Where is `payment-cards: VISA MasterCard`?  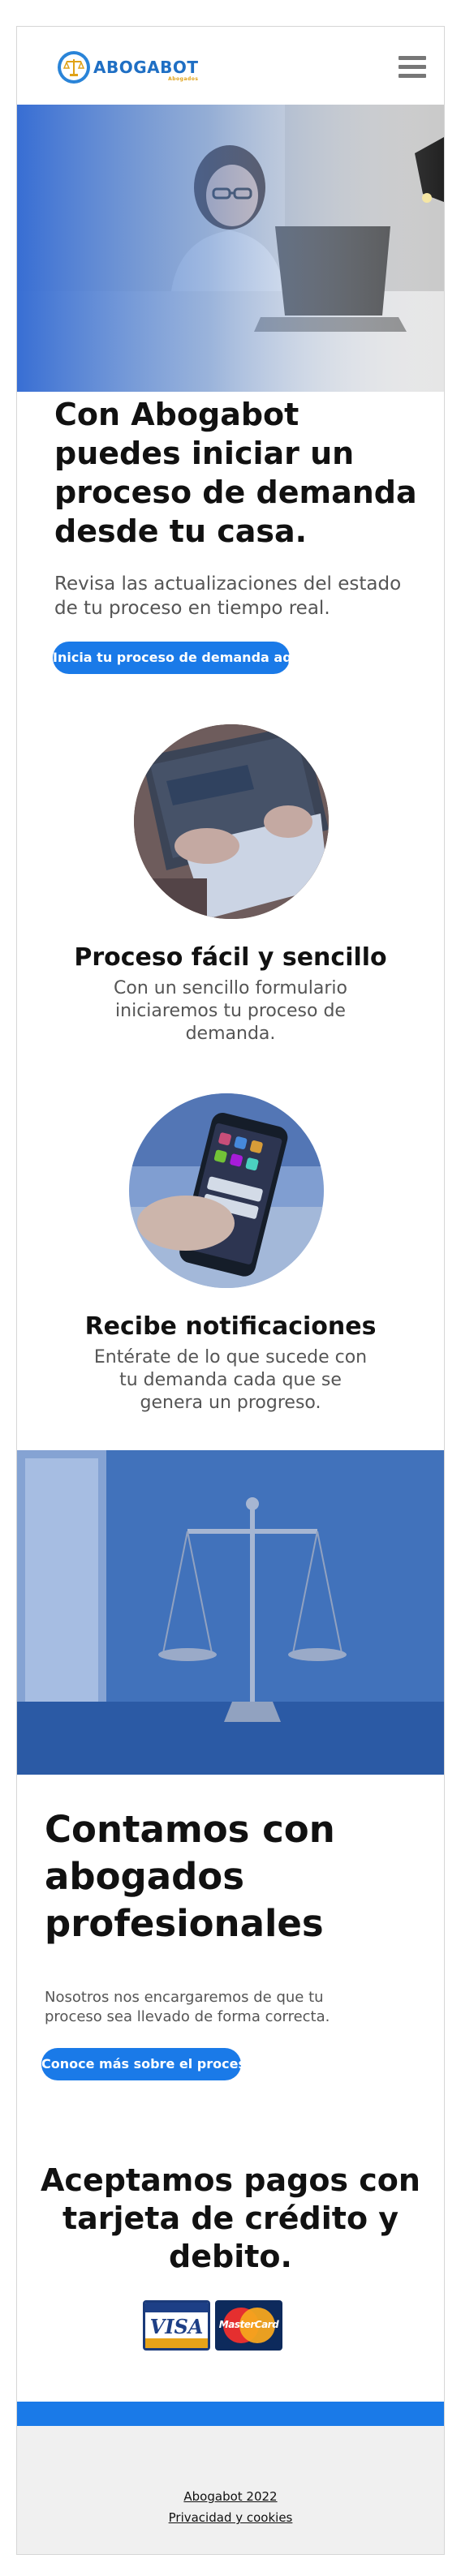
payment-cards: VISA MasterCard is located at coordinates (212, 2325).